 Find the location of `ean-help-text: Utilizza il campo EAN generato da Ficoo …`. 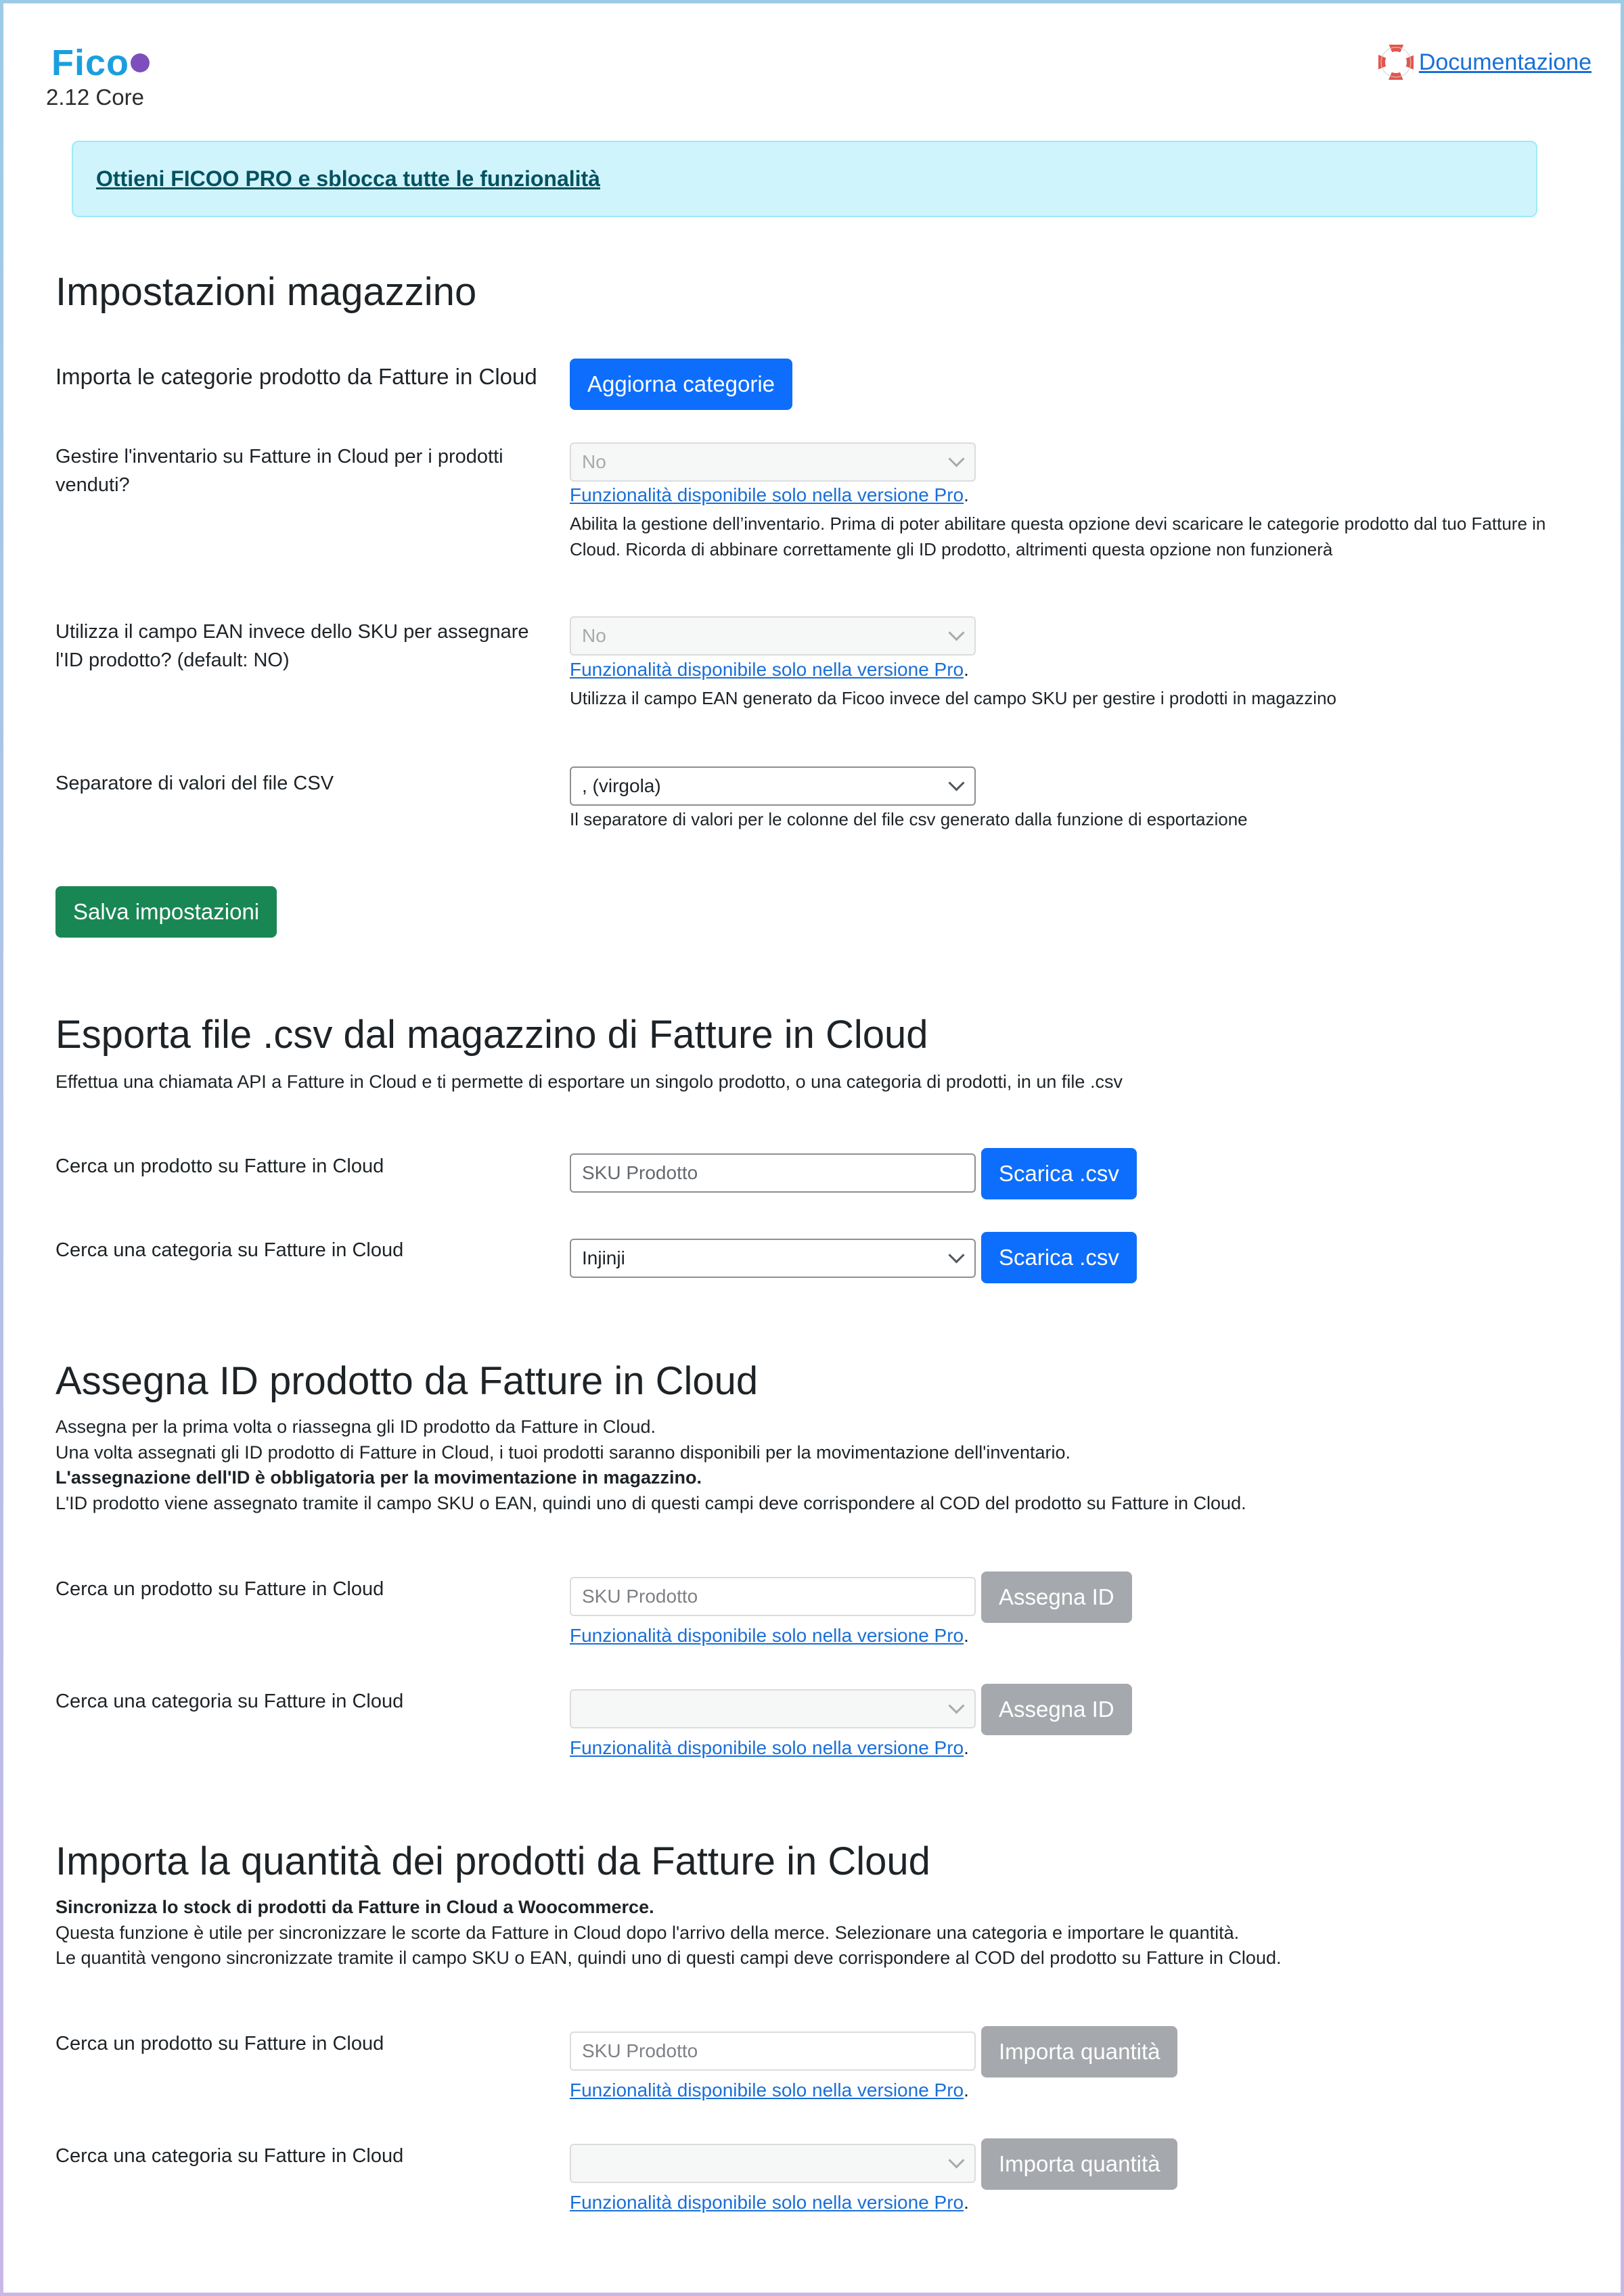

ean-help-text: Utilizza il campo EAN generato da Ficoo … is located at coordinates (953, 698).